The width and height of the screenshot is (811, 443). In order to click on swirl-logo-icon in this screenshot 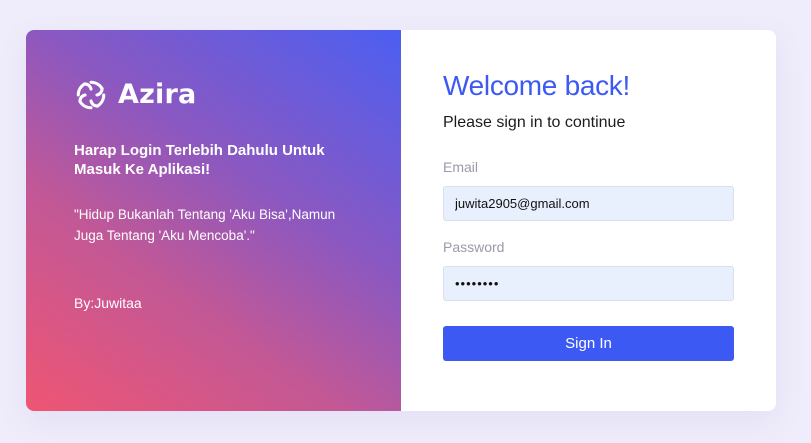, I will do `click(91, 95)`.